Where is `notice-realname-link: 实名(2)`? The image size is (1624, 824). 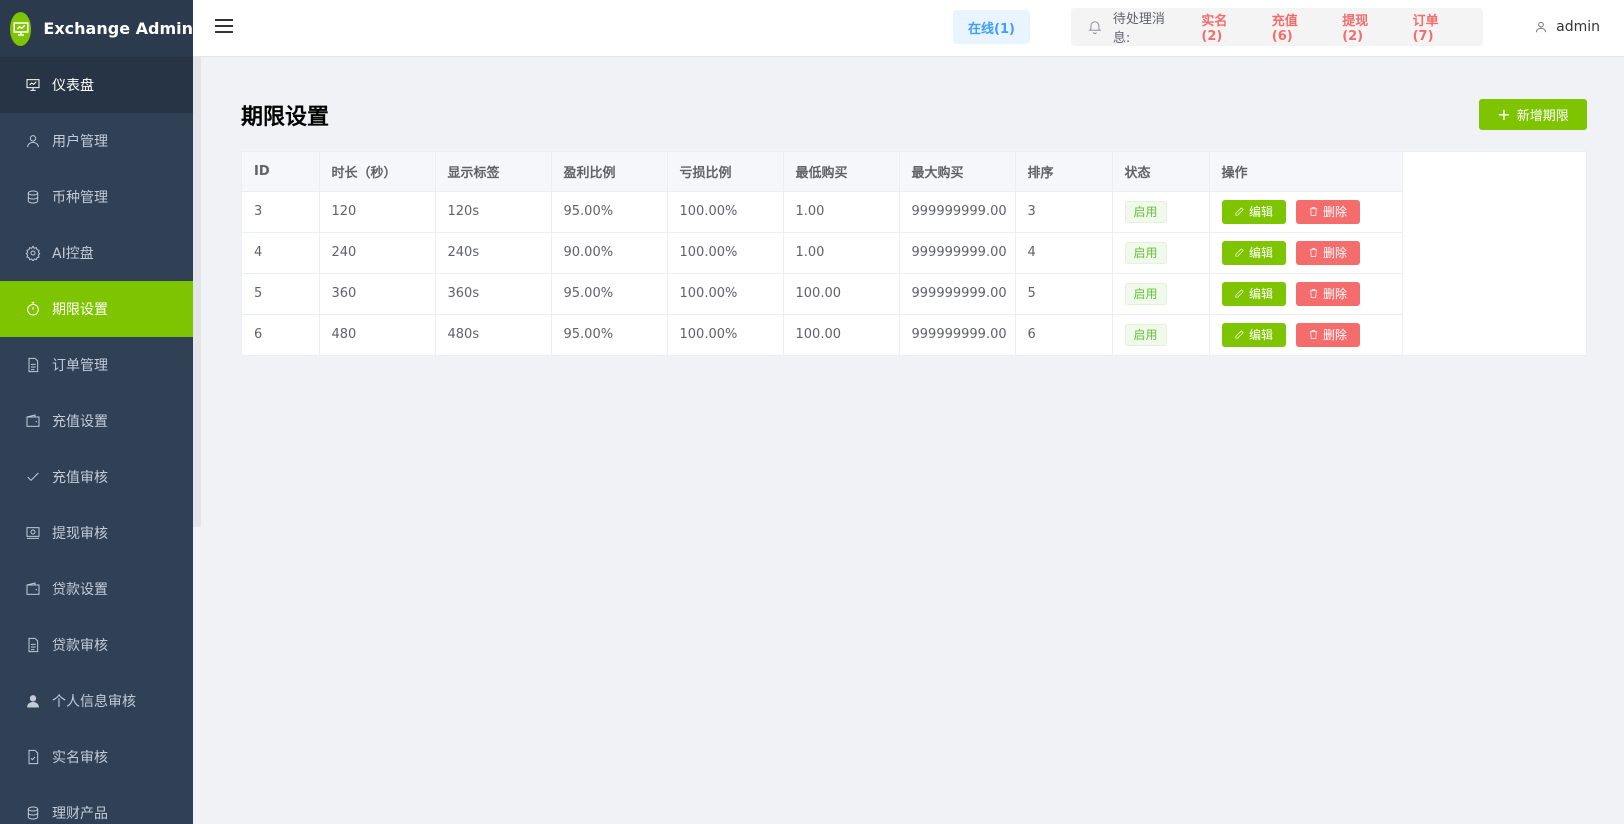
notice-realname-link: 实名(2) is located at coordinates (1224, 27).